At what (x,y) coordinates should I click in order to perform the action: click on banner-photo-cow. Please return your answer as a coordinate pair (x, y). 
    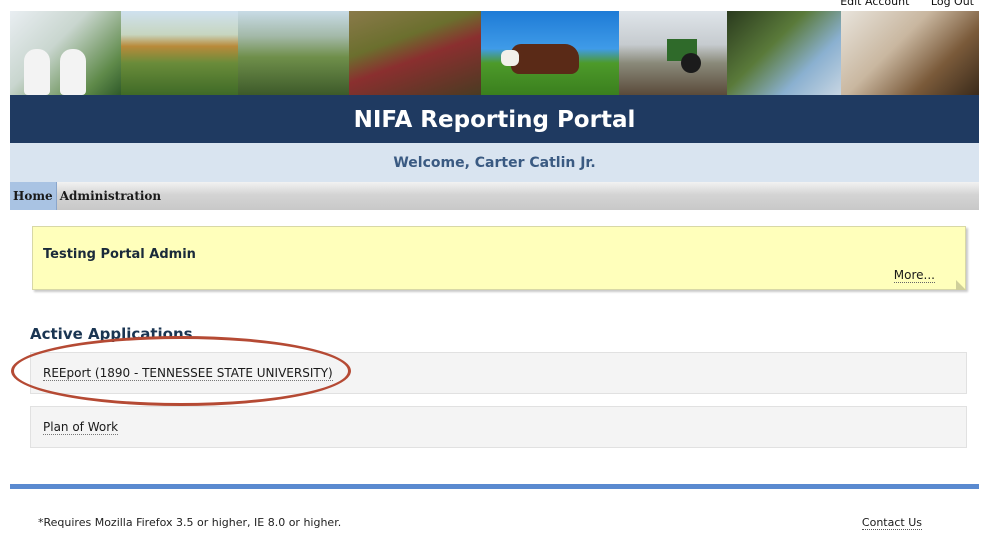
    Looking at the image, I should click on (550, 53).